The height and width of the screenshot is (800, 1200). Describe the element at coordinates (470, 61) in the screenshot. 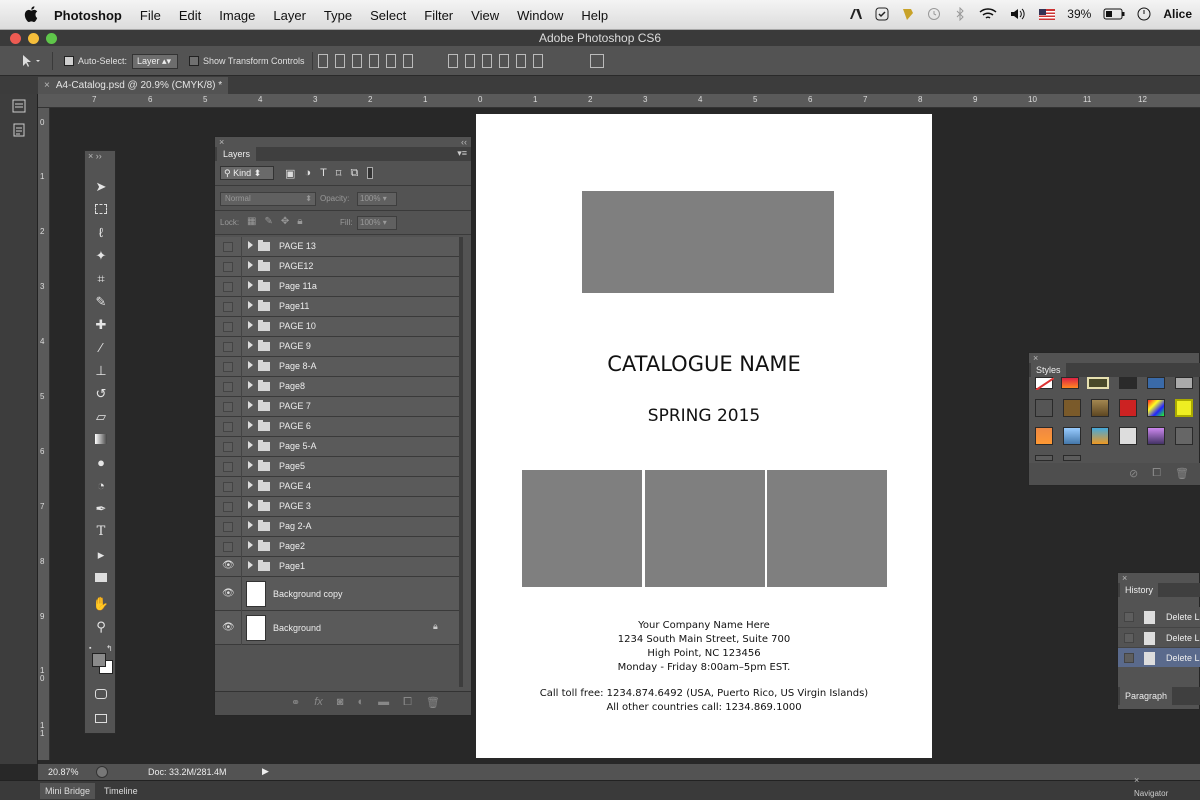

I see `distribute-vcenter-icon` at that location.